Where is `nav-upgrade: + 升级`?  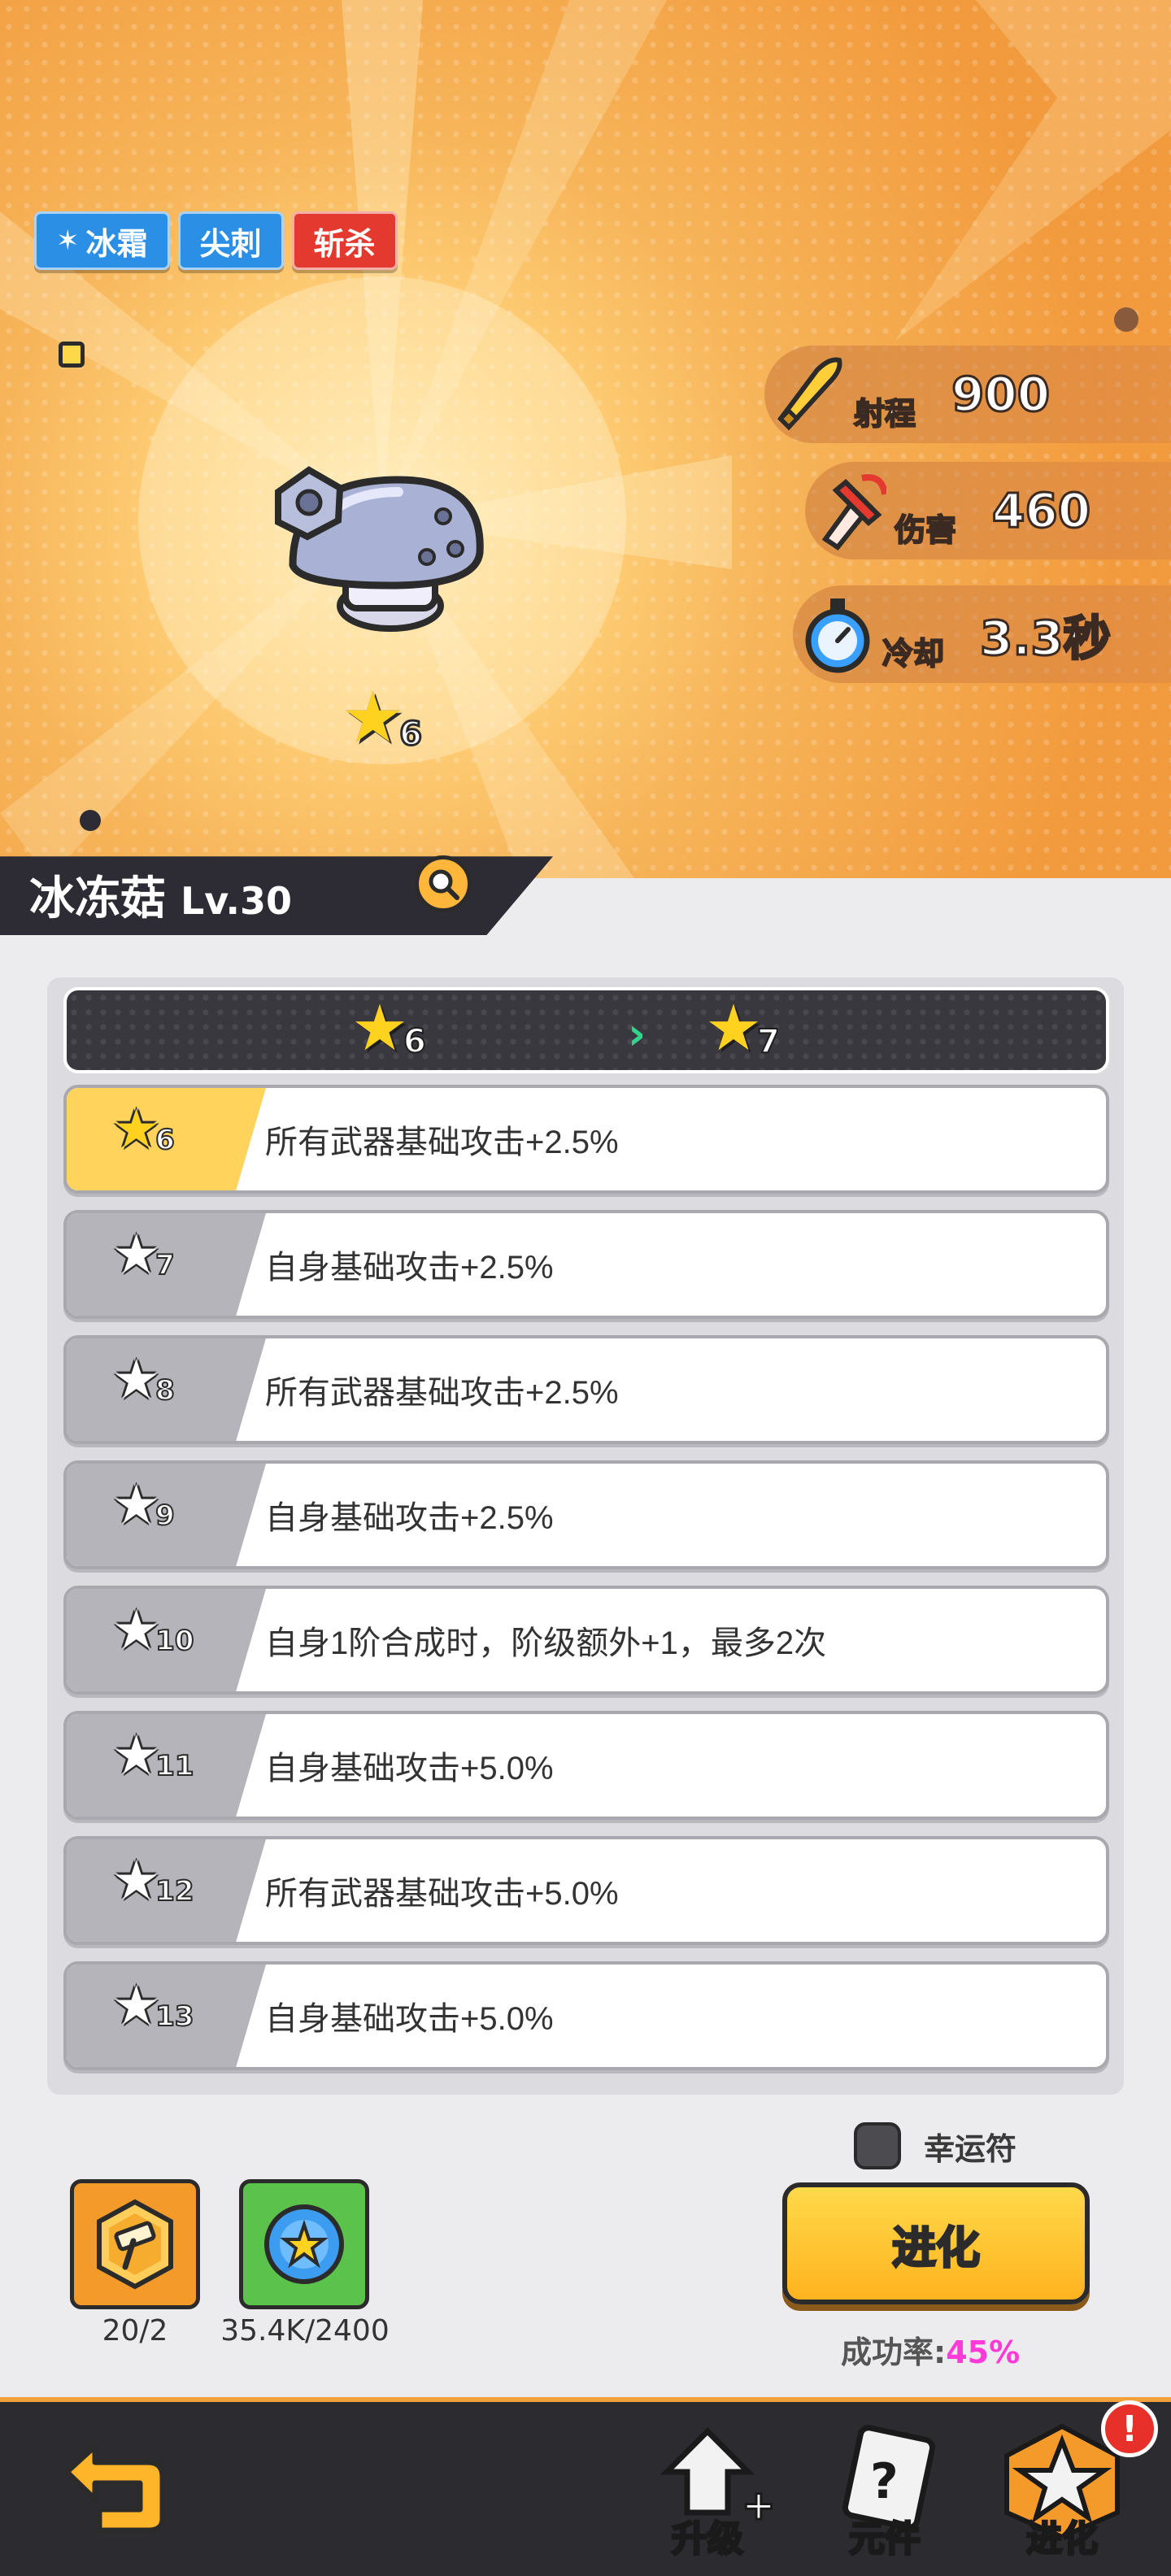
nav-upgrade: + 升级 is located at coordinates (707, 2492).